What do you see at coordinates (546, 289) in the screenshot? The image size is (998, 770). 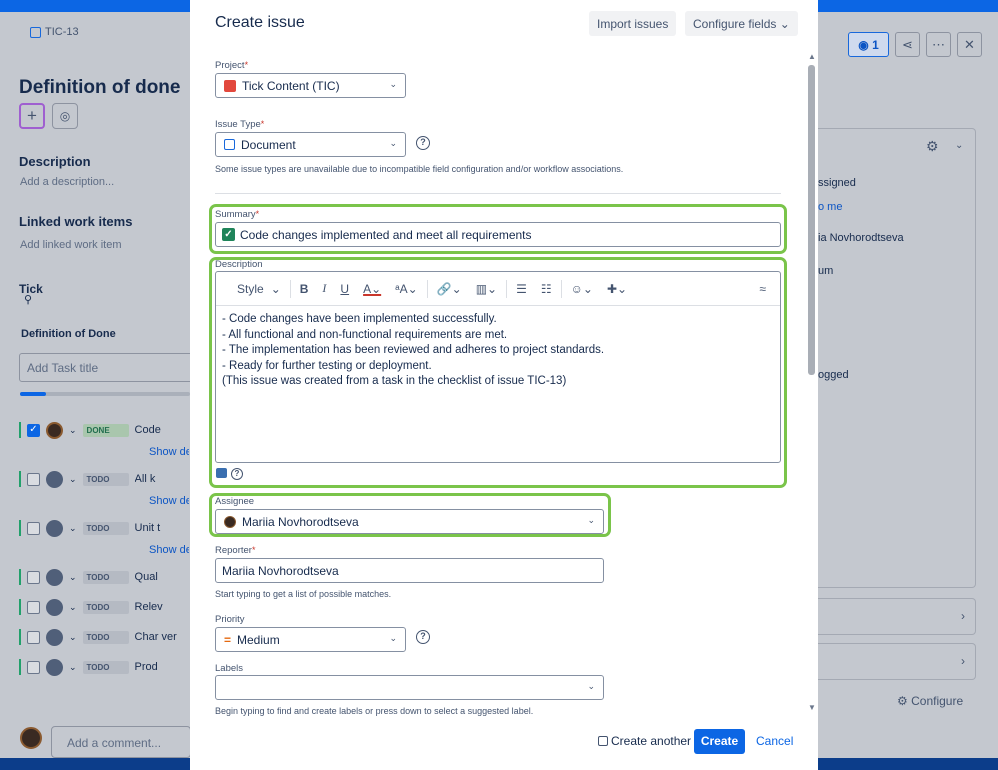 I see `numbered-list-icon: ☷` at bounding box center [546, 289].